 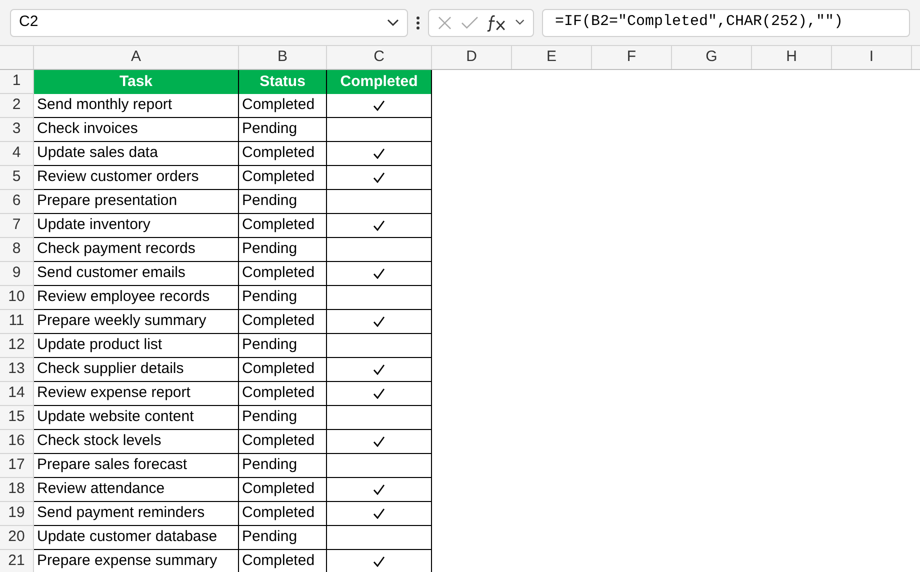 What do you see at coordinates (632, 57) in the screenshot?
I see `column-header: F` at bounding box center [632, 57].